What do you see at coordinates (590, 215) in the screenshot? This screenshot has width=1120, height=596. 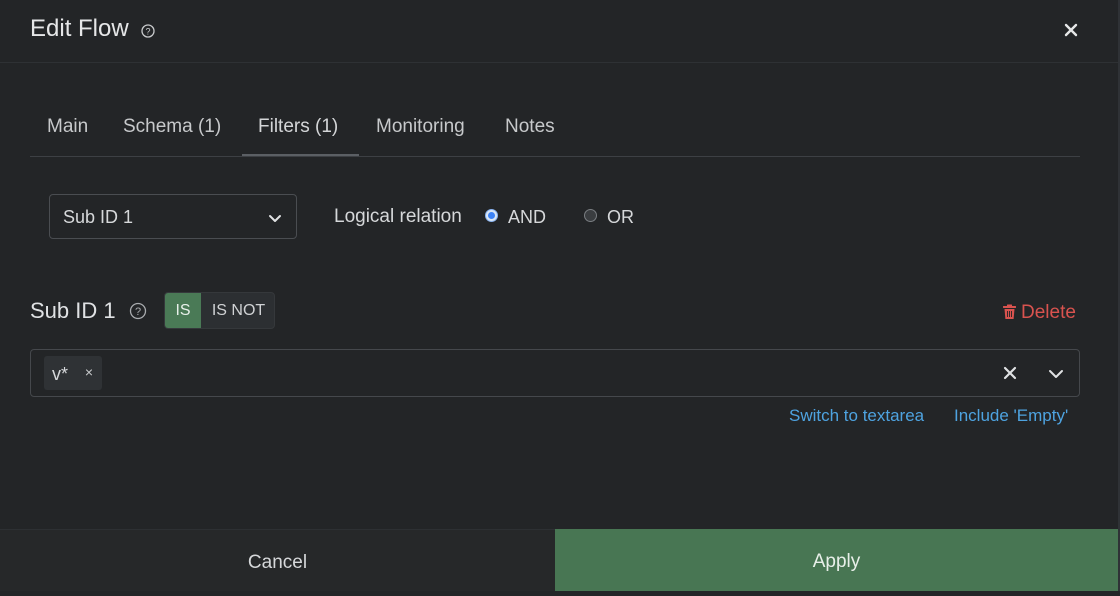 I see `radio-or` at bounding box center [590, 215].